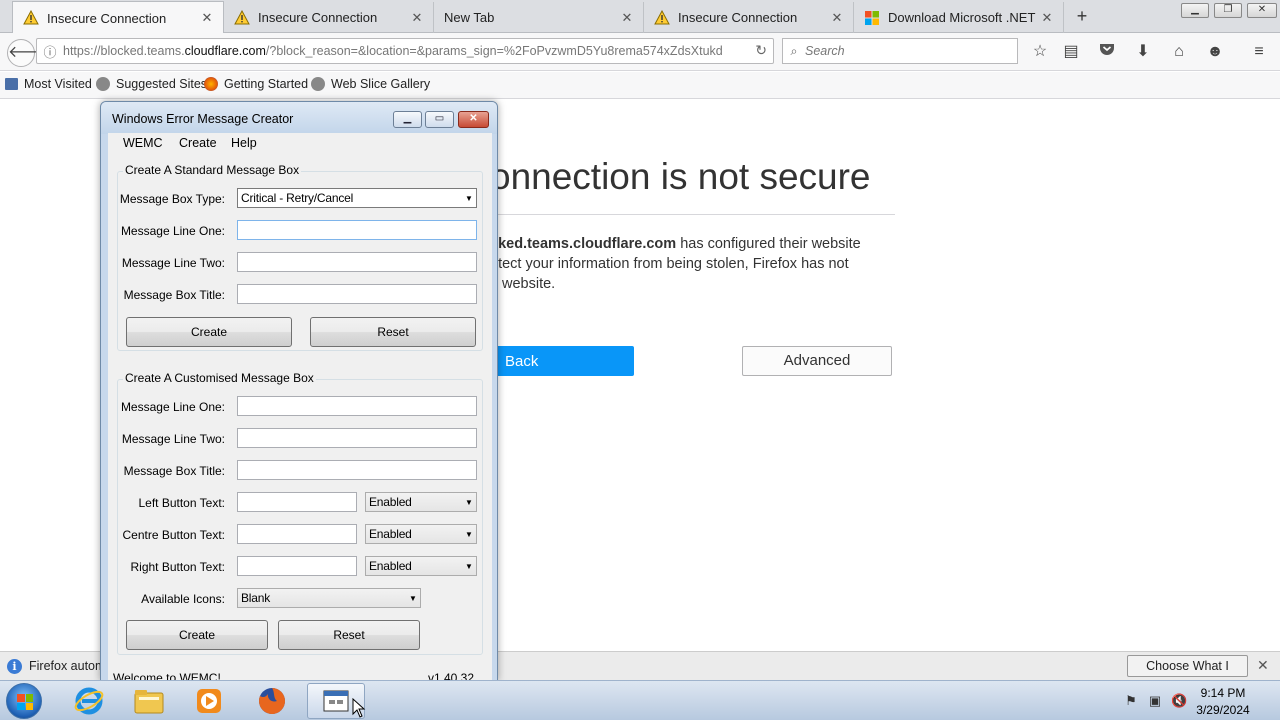 The height and width of the screenshot is (721, 1280). What do you see at coordinates (695, 214) in the screenshot?
I see `divider` at bounding box center [695, 214].